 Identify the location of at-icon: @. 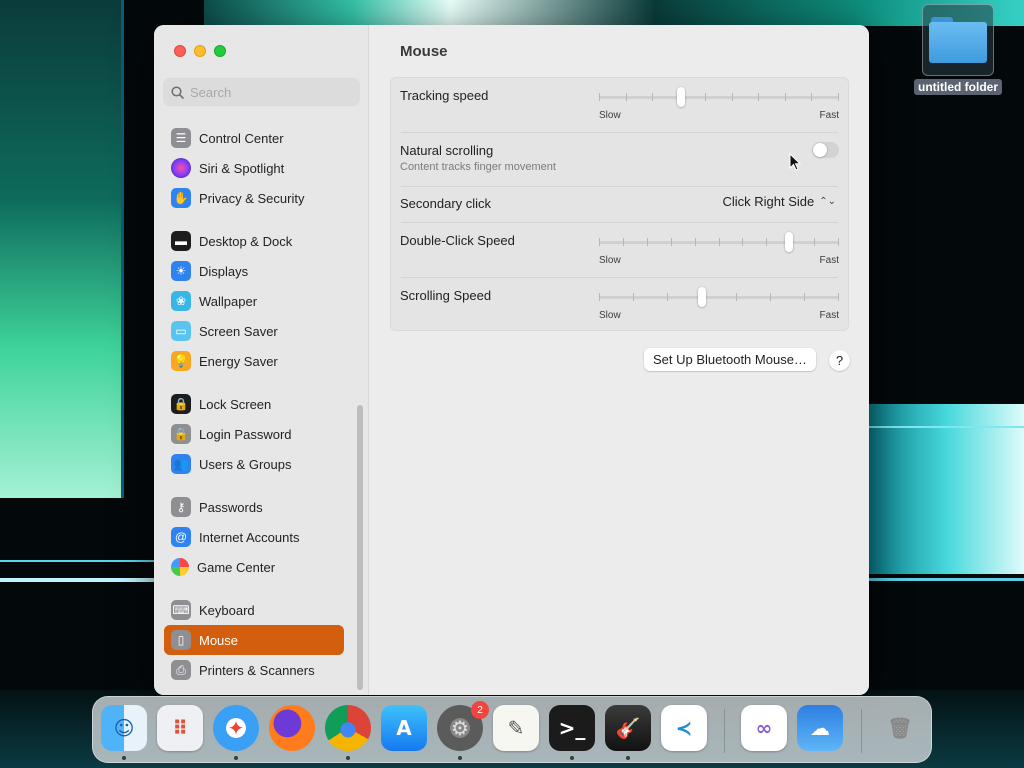
(181, 537).